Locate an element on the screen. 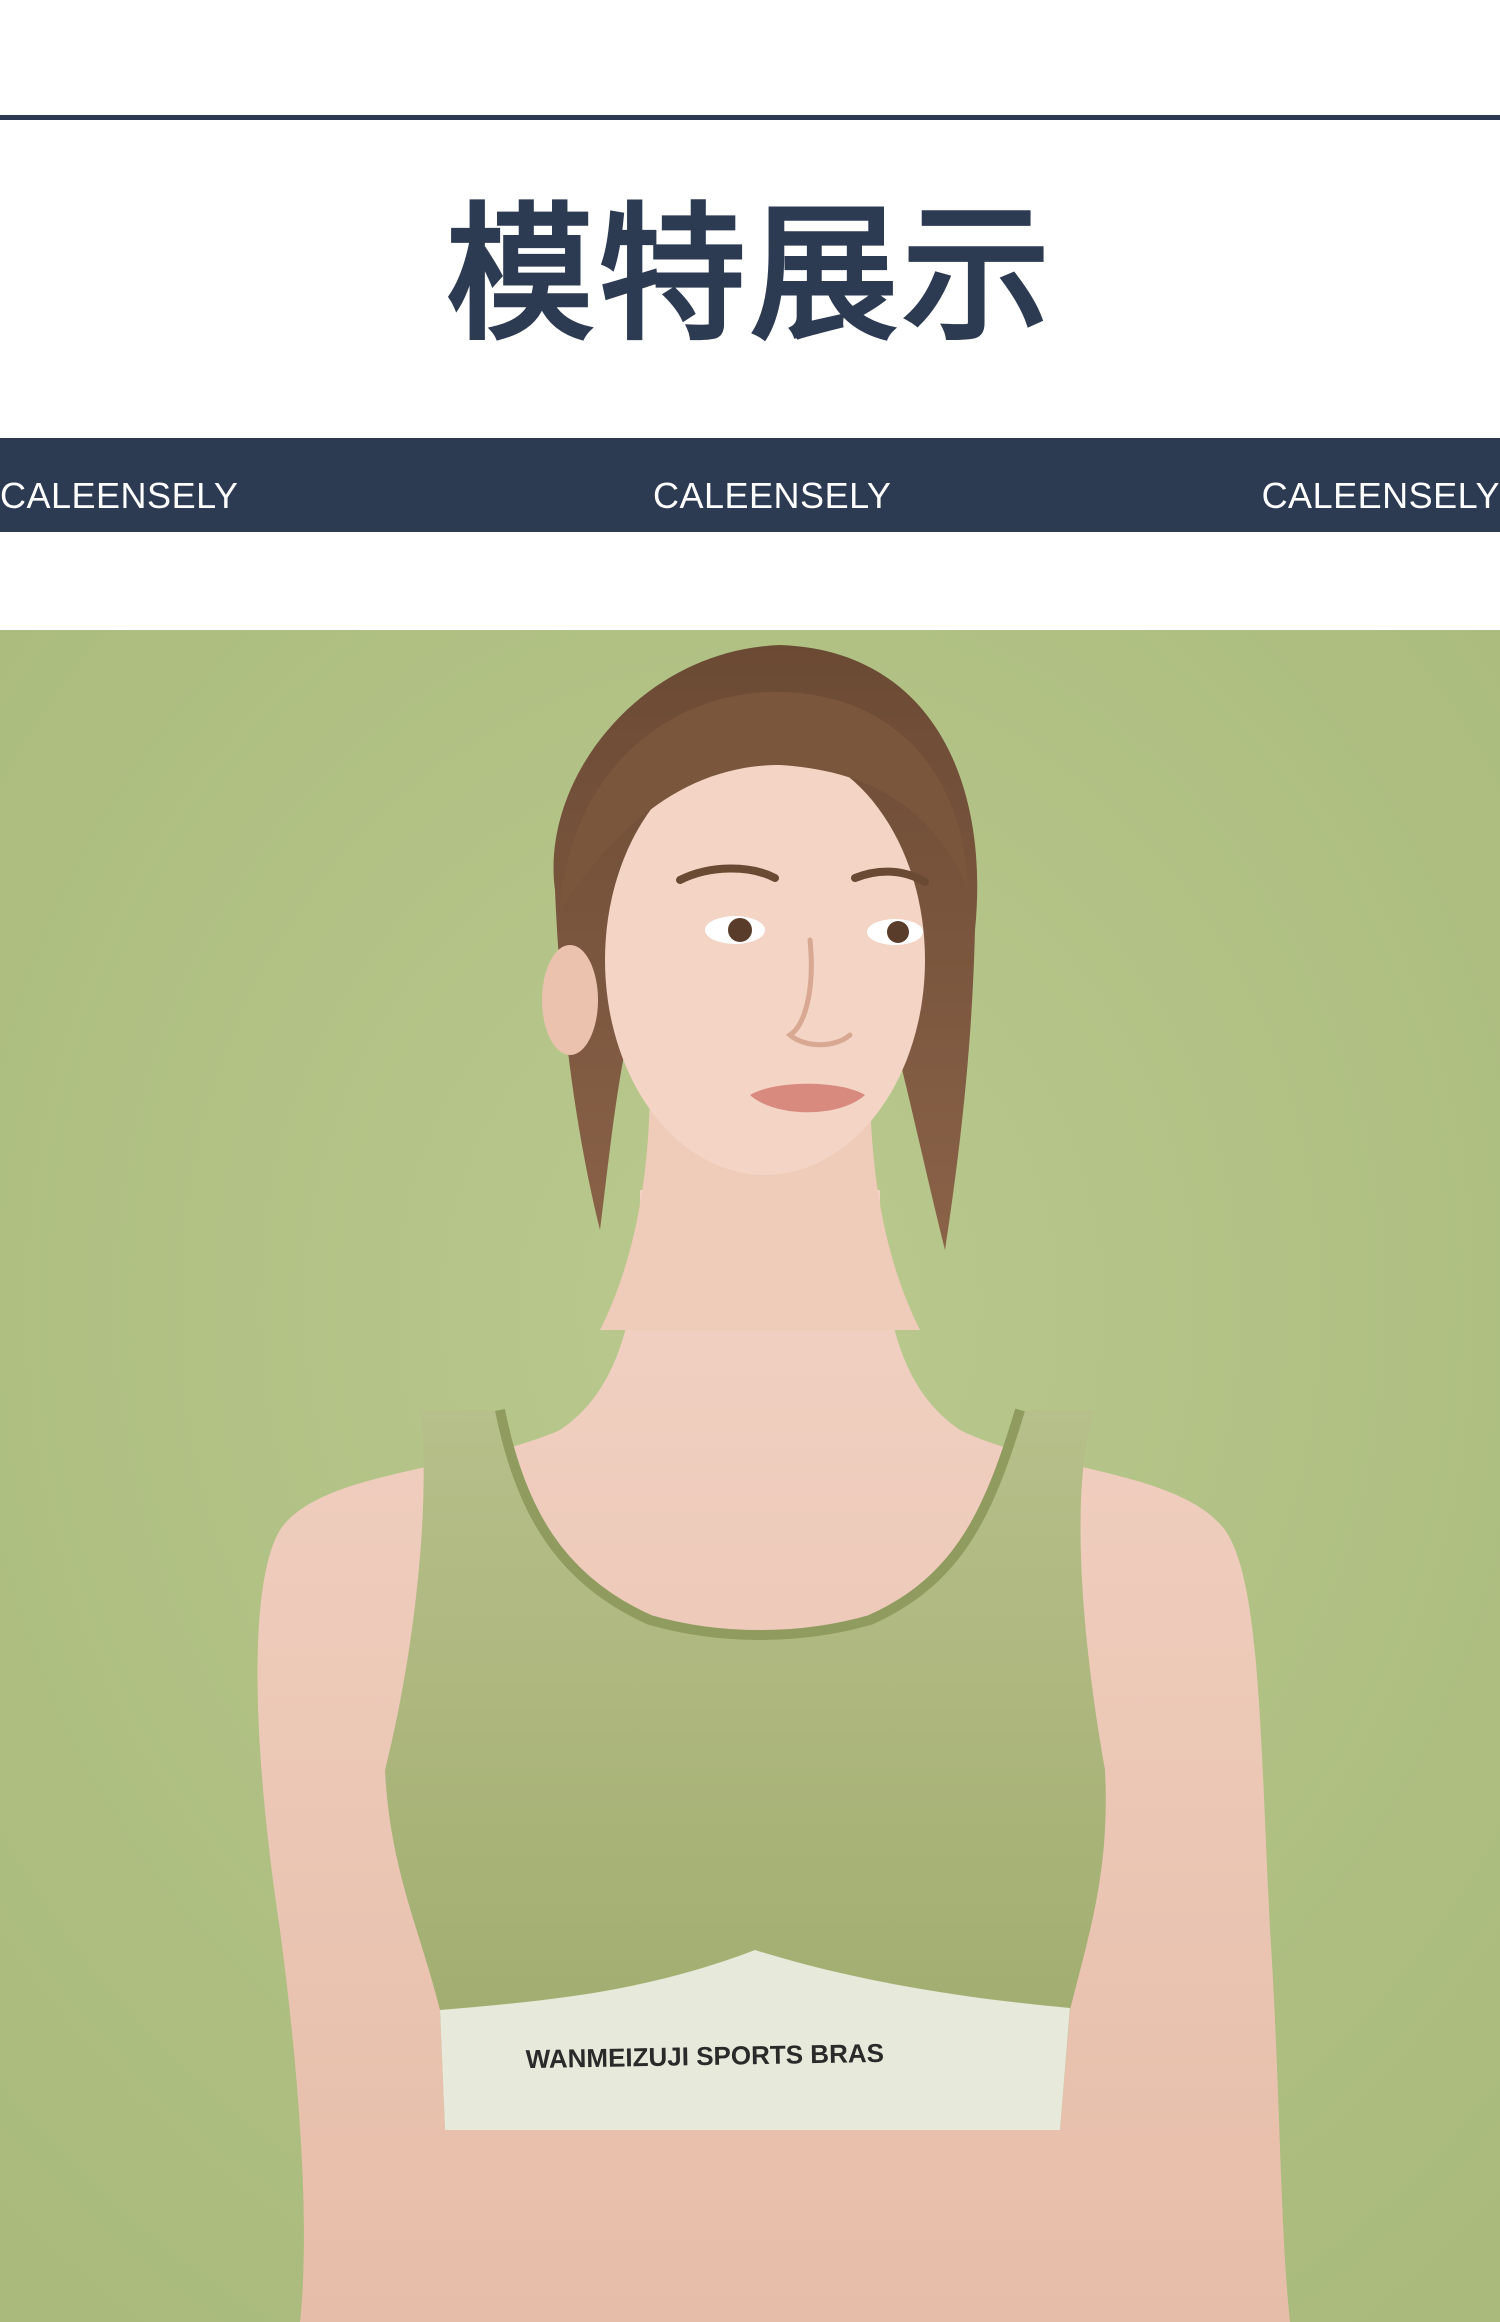 The width and height of the screenshot is (1500, 2322). section-title: 模特展示 is located at coordinates (750, 275).